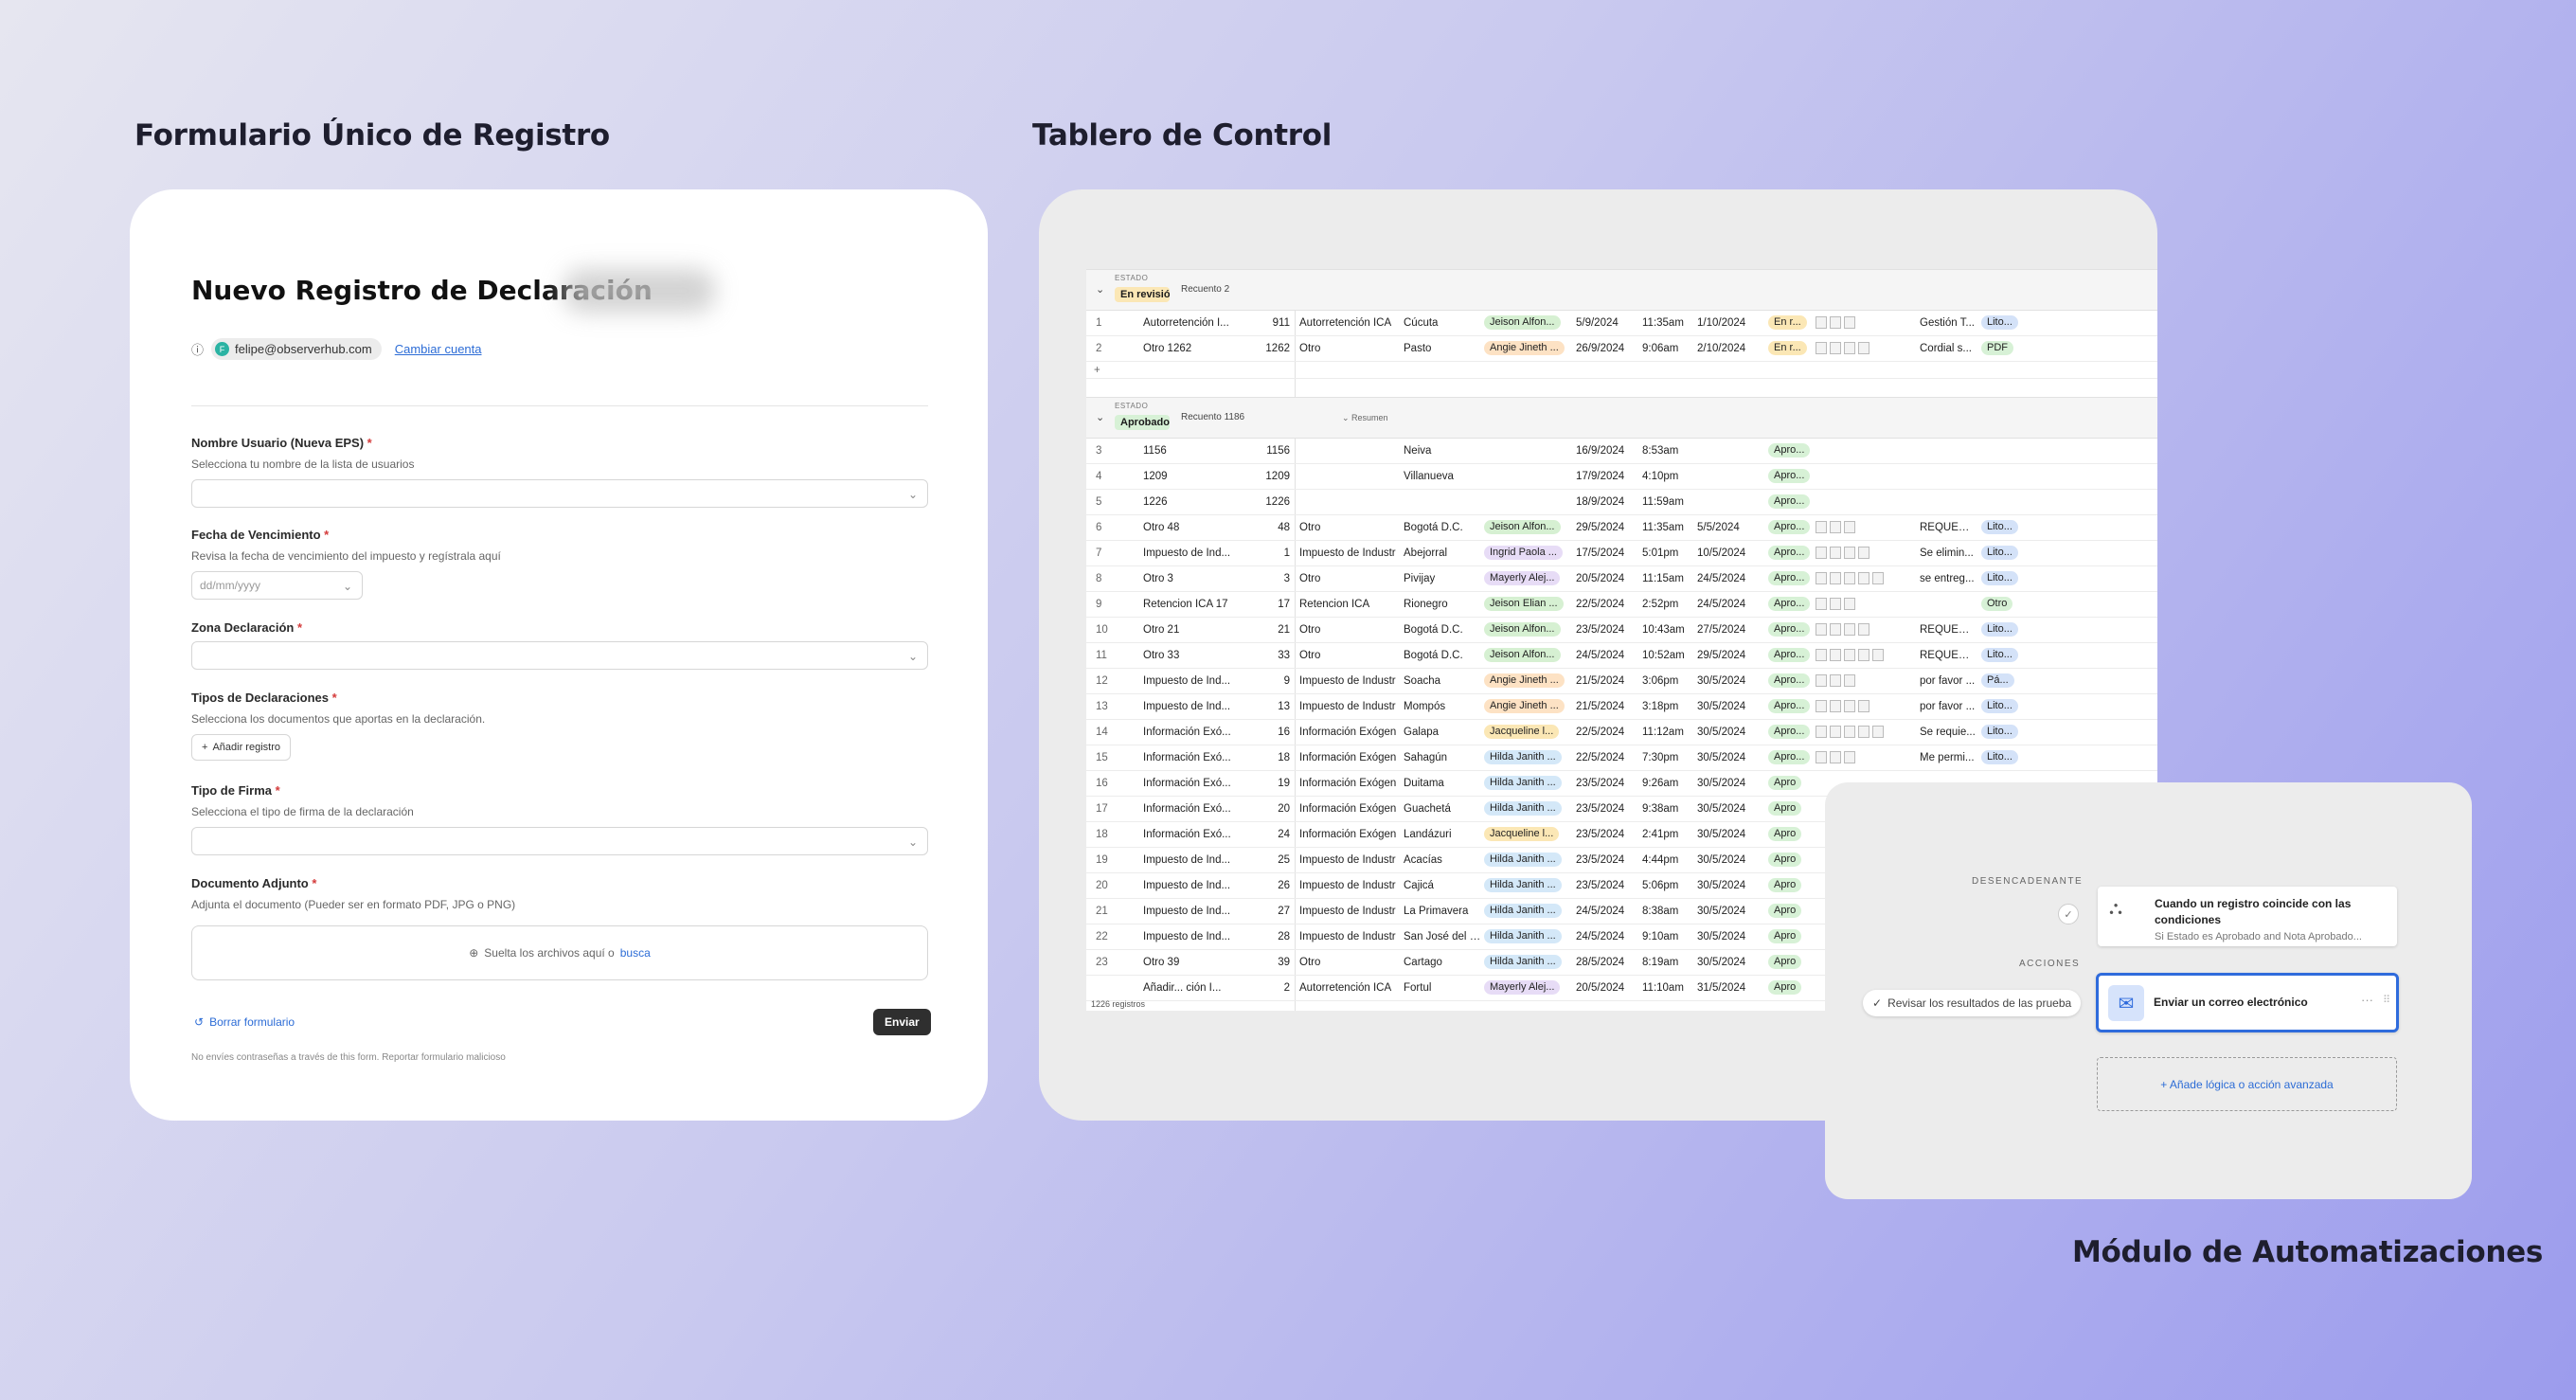  What do you see at coordinates (1105, 323) in the screenshot?
I see `table-cell: 1` at bounding box center [1105, 323].